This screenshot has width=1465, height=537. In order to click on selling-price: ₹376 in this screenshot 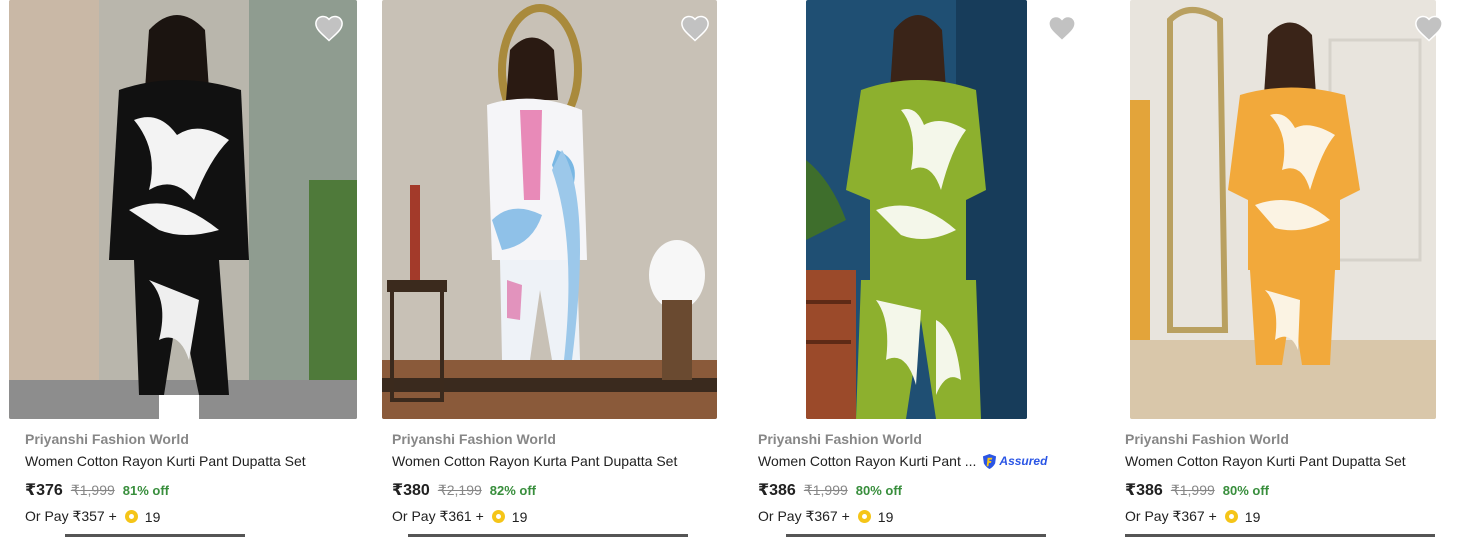, I will do `click(44, 490)`.